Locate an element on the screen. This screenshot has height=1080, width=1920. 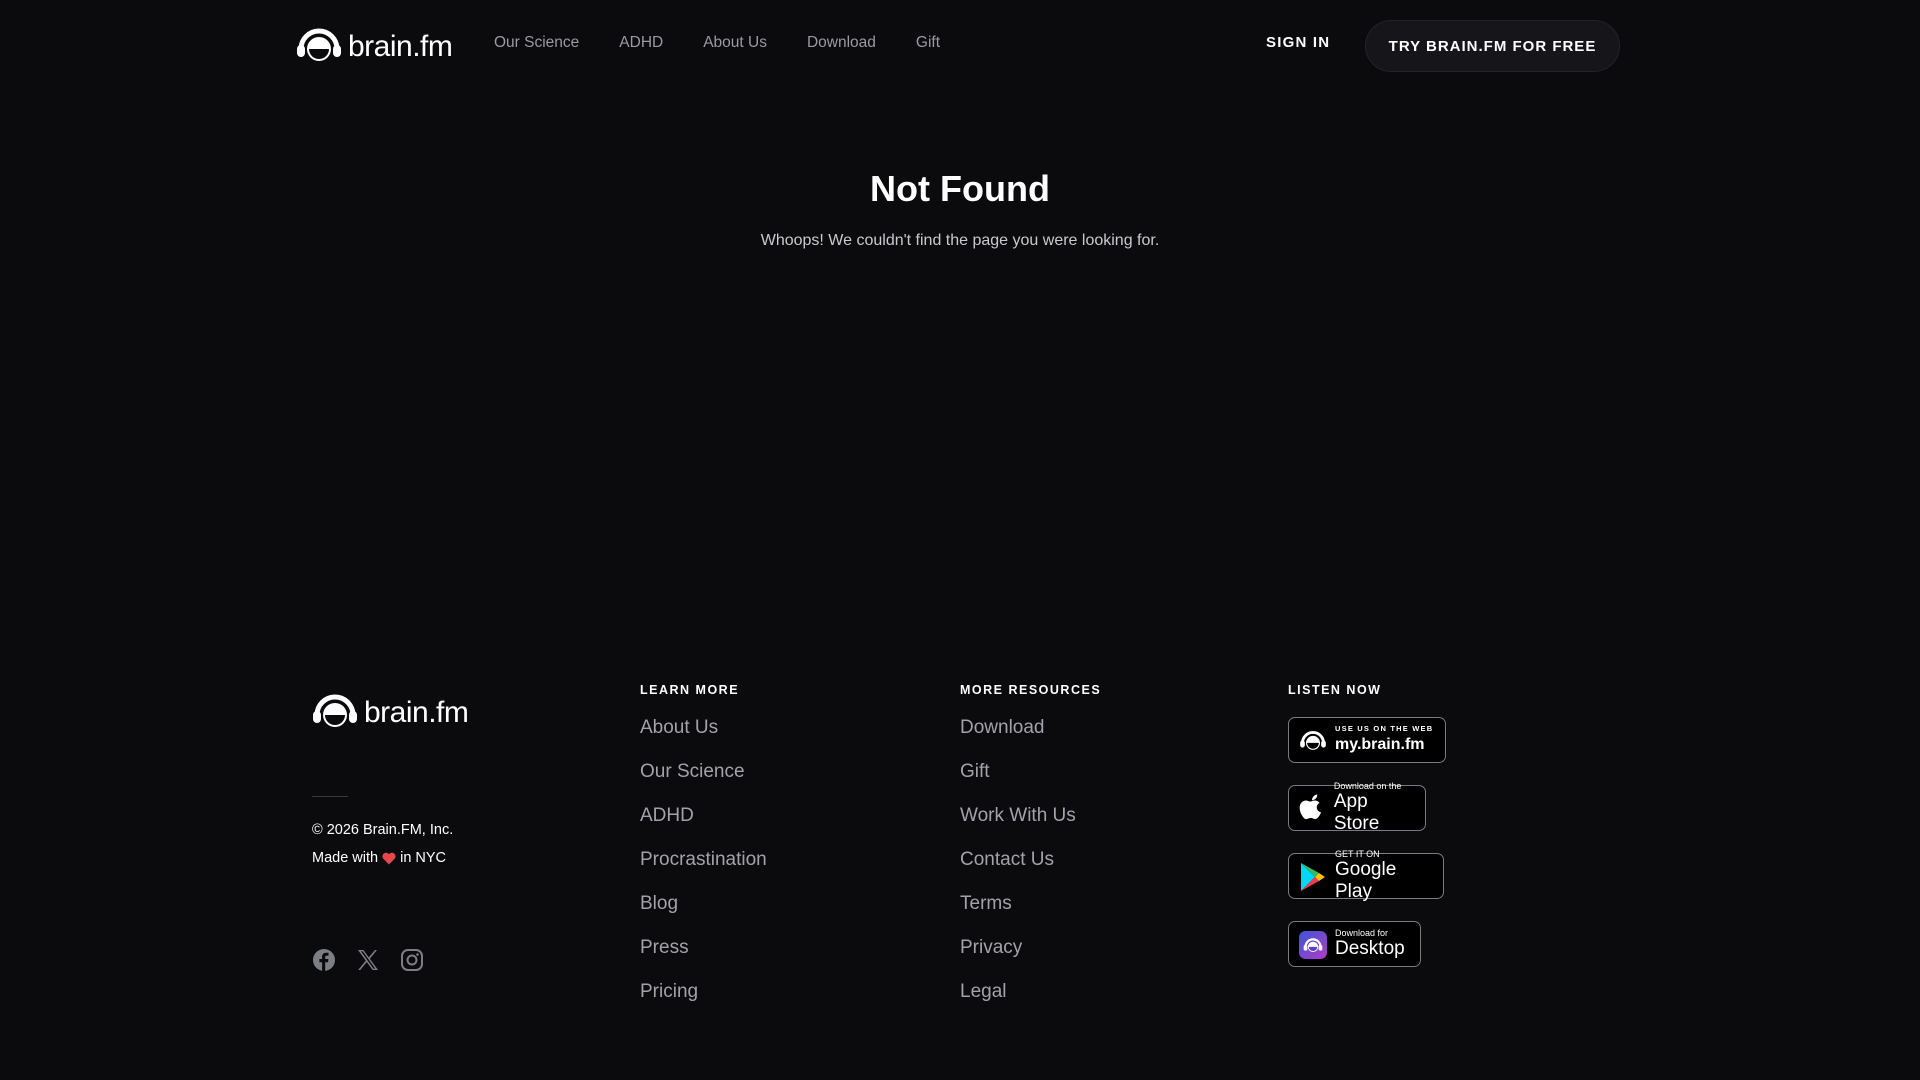
badge-text: USE US ON THE WEB my.brain.fm is located at coordinates (1384, 740).